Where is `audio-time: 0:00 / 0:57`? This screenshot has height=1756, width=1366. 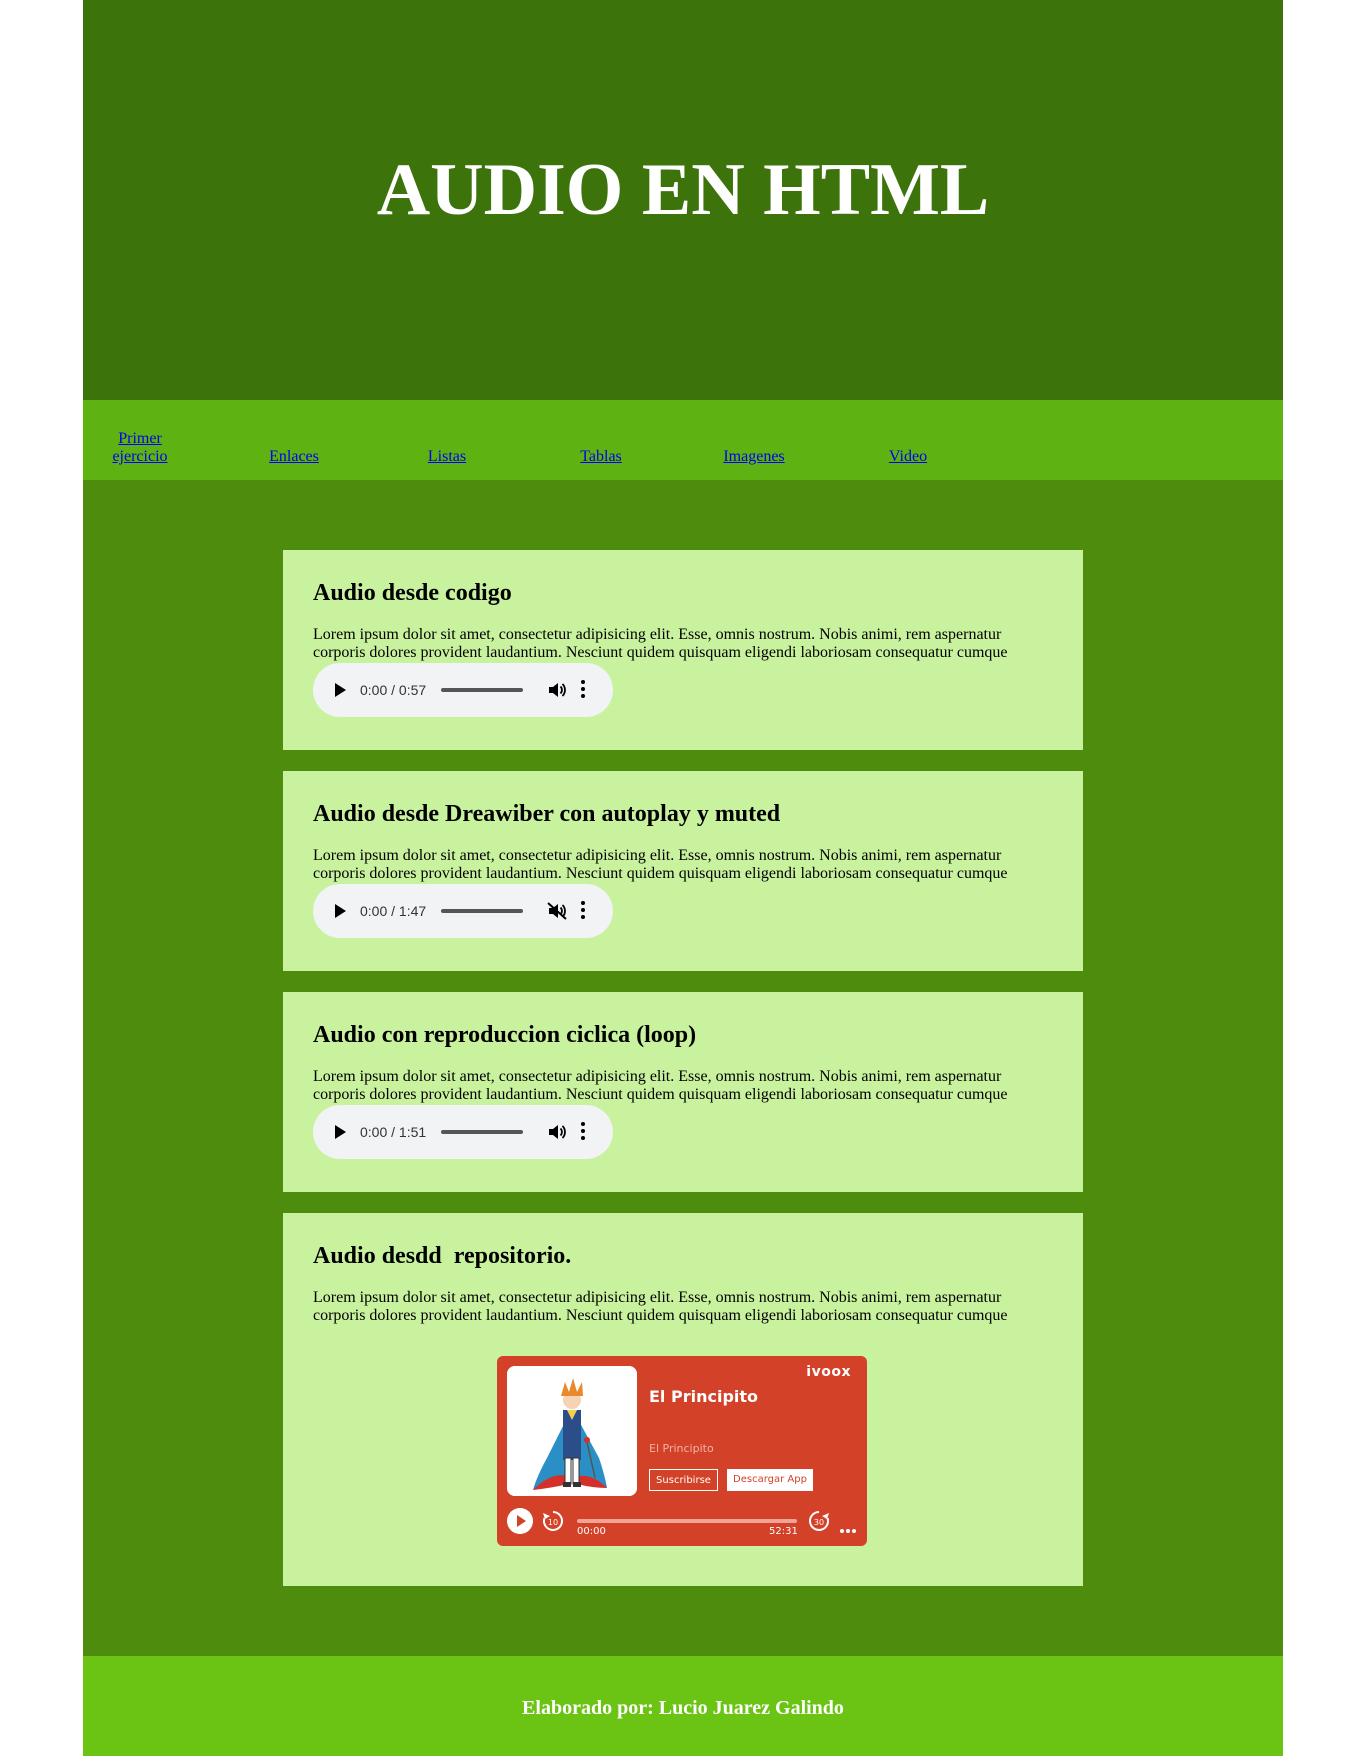
audio-time: 0:00 / 0:57 is located at coordinates (393, 690).